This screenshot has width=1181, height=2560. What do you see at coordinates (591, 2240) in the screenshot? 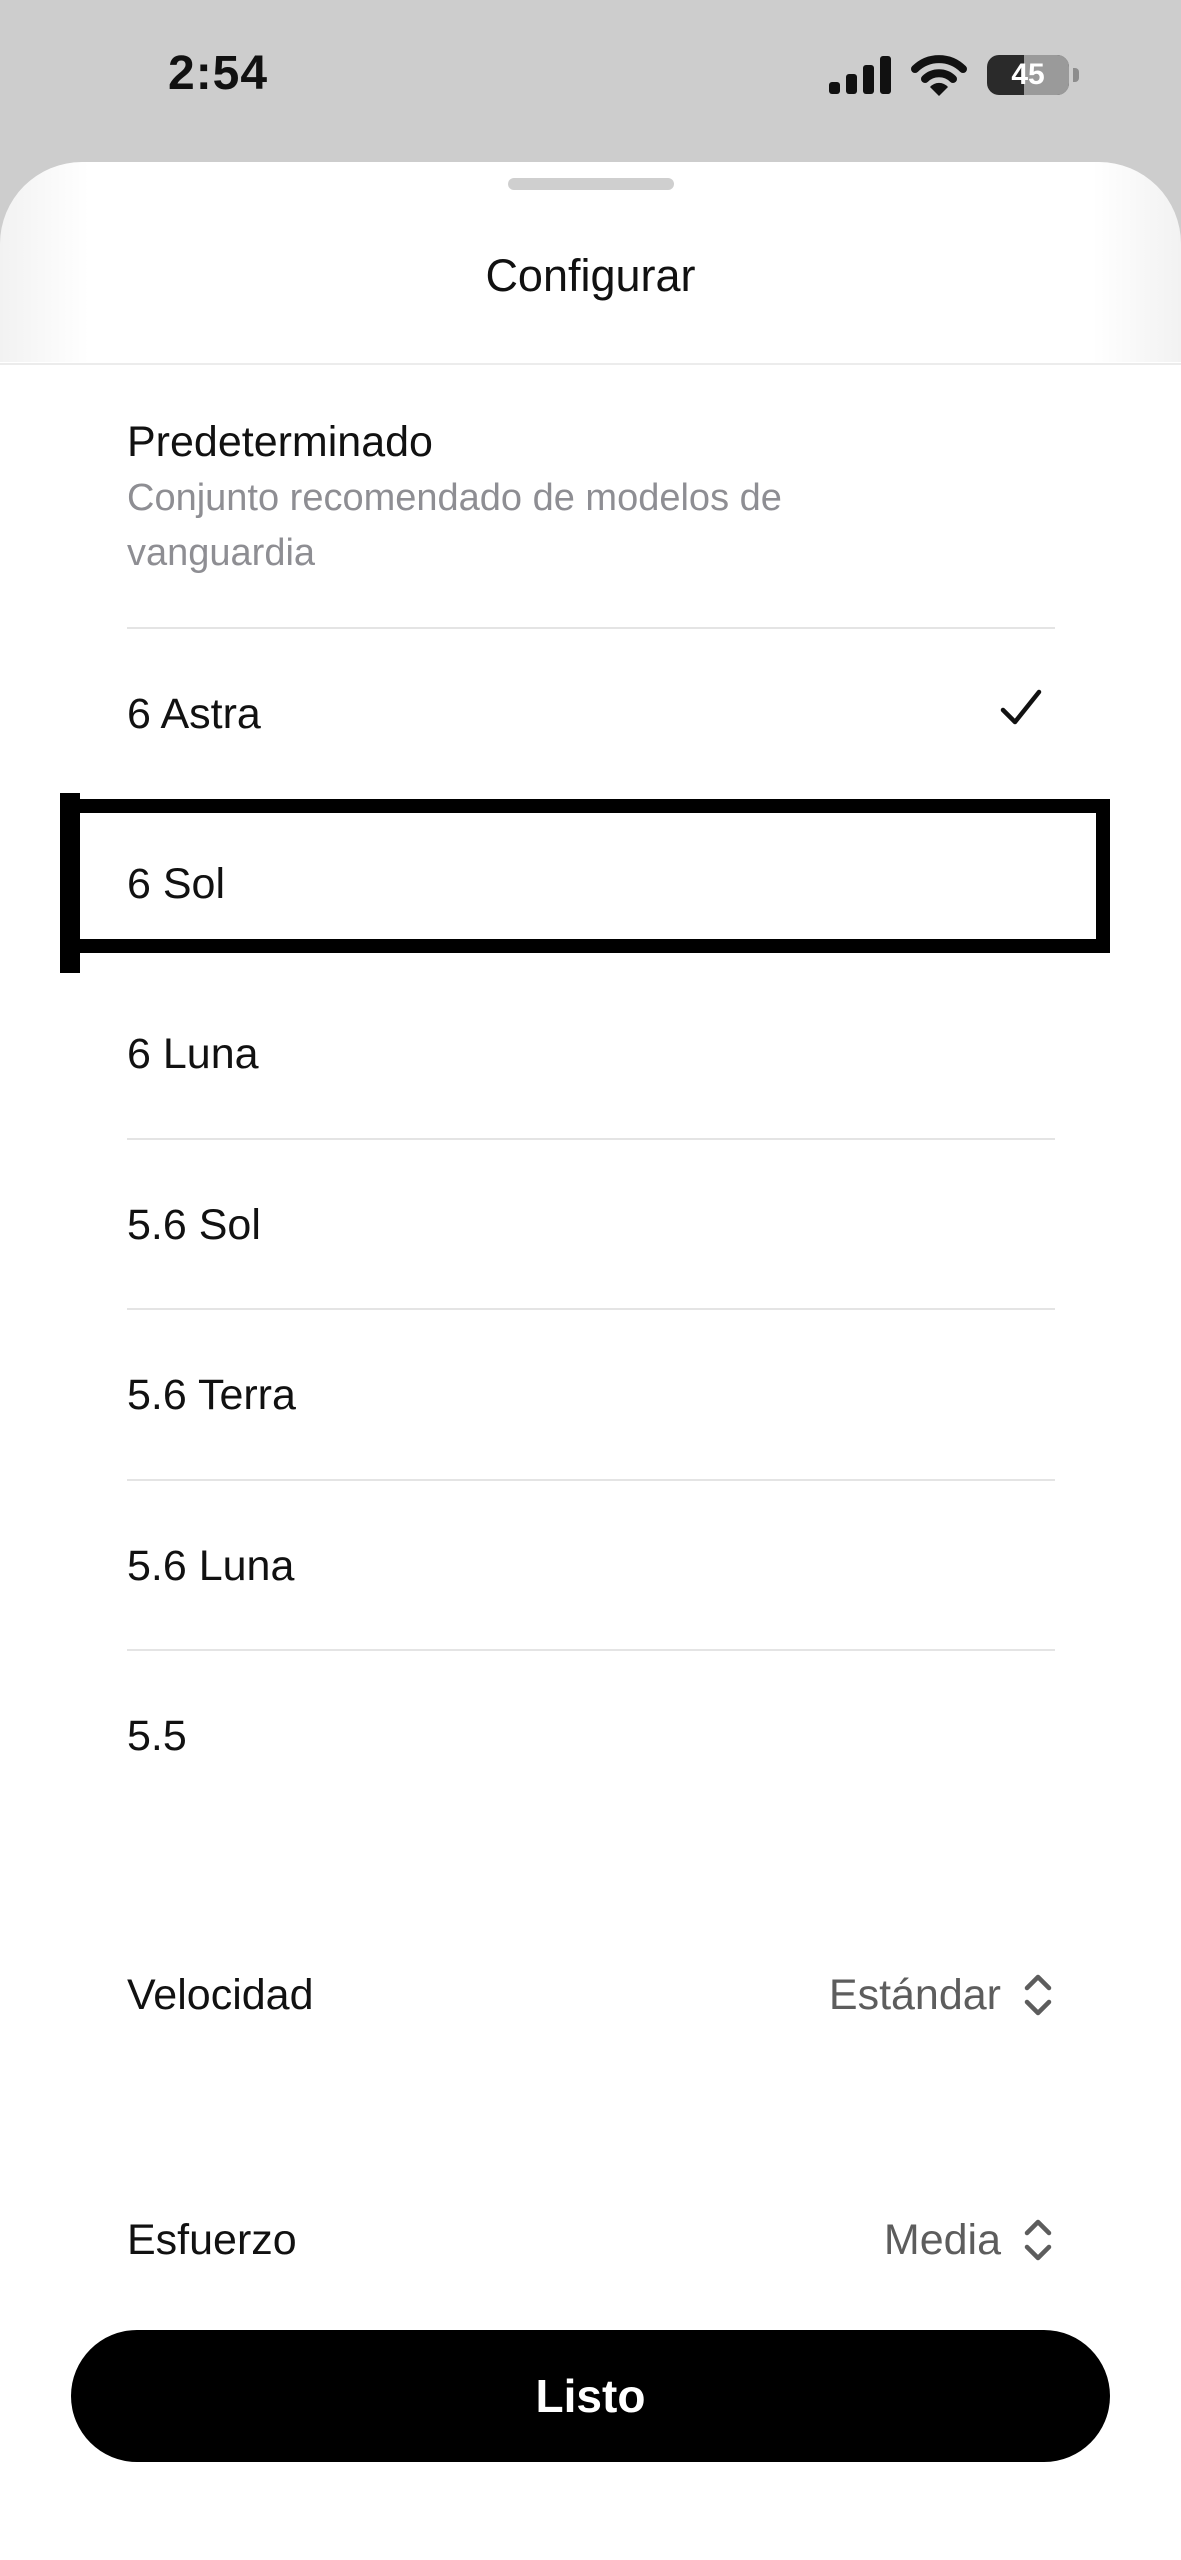
I see `effort-setting: Esfuerzo Media` at bounding box center [591, 2240].